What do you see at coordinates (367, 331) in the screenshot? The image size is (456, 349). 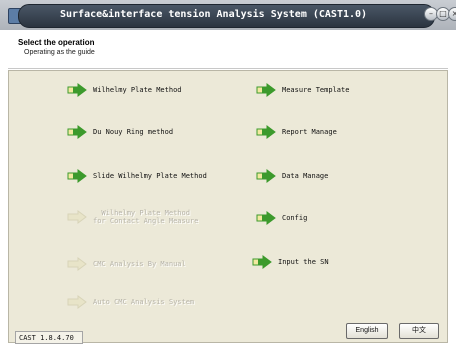 I see `english-button: English` at bounding box center [367, 331].